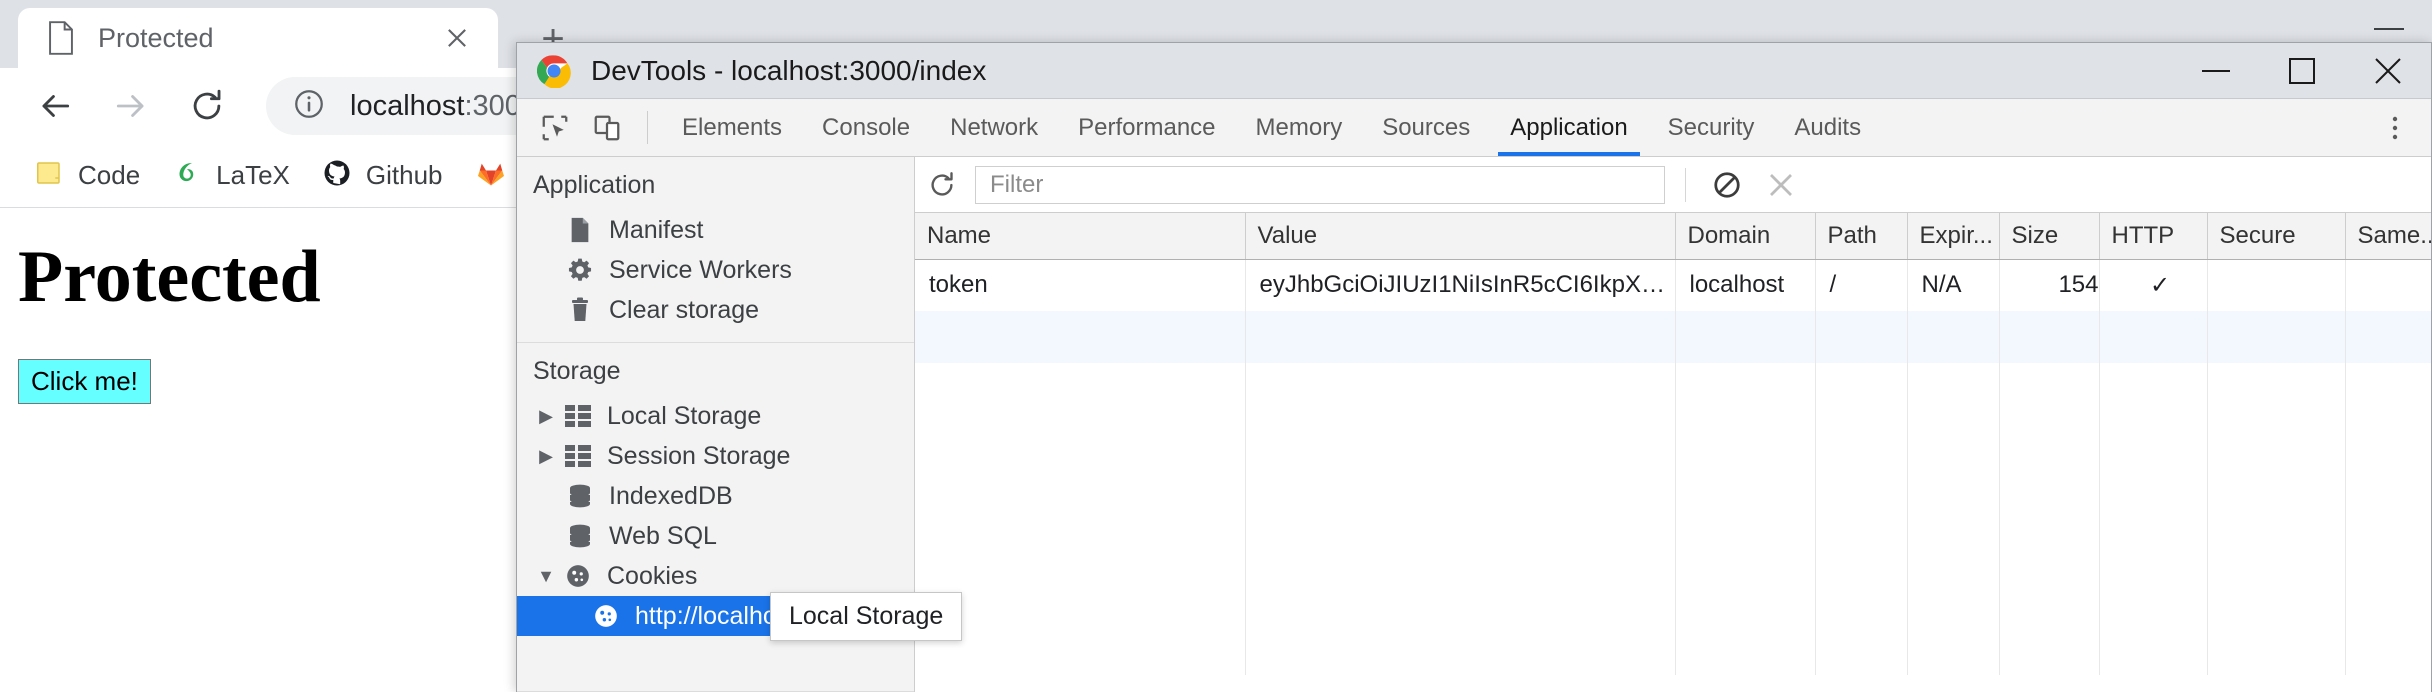  Describe the element at coordinates (699, 455) in the screenshot. I see `sidebar-item-label: Session Storage` at that location.